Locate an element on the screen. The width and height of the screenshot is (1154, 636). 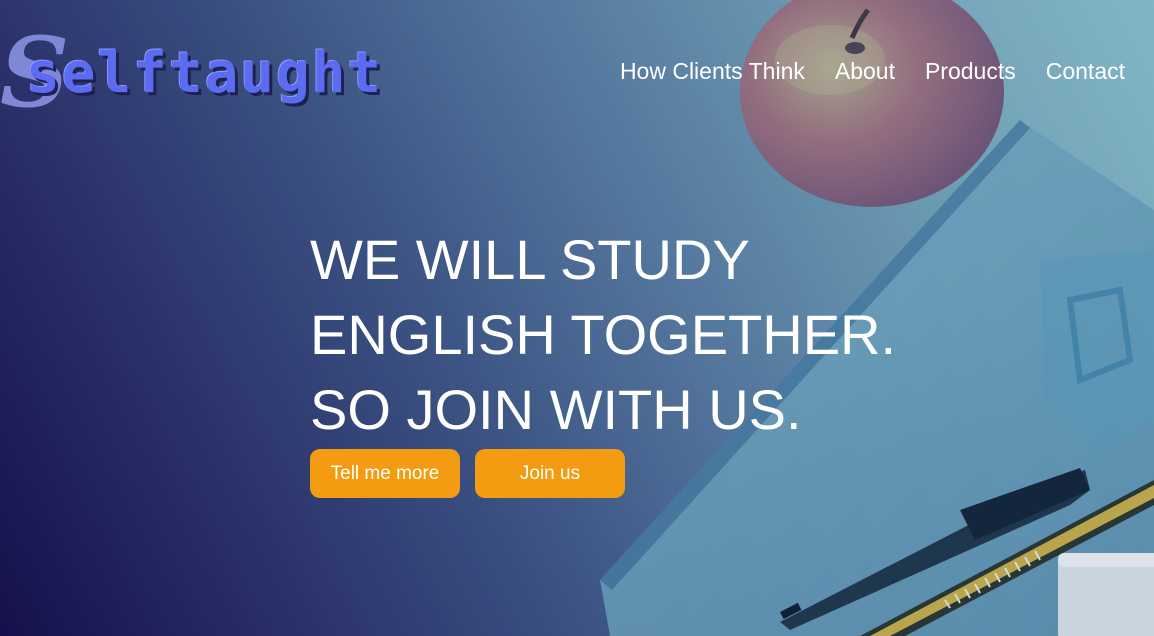
headline-line-2: ENGLISH TOGETHER. is located at coordinates (603, 334).